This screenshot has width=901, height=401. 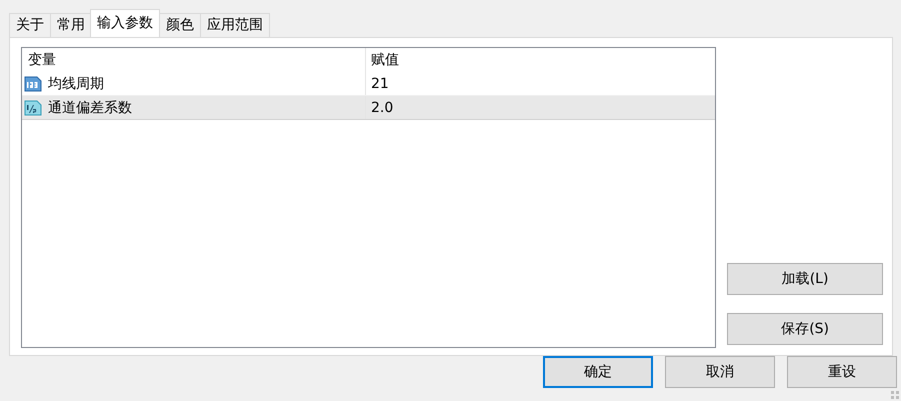 I want to click on cancel-button: 取消, so click(x=720, y=372).